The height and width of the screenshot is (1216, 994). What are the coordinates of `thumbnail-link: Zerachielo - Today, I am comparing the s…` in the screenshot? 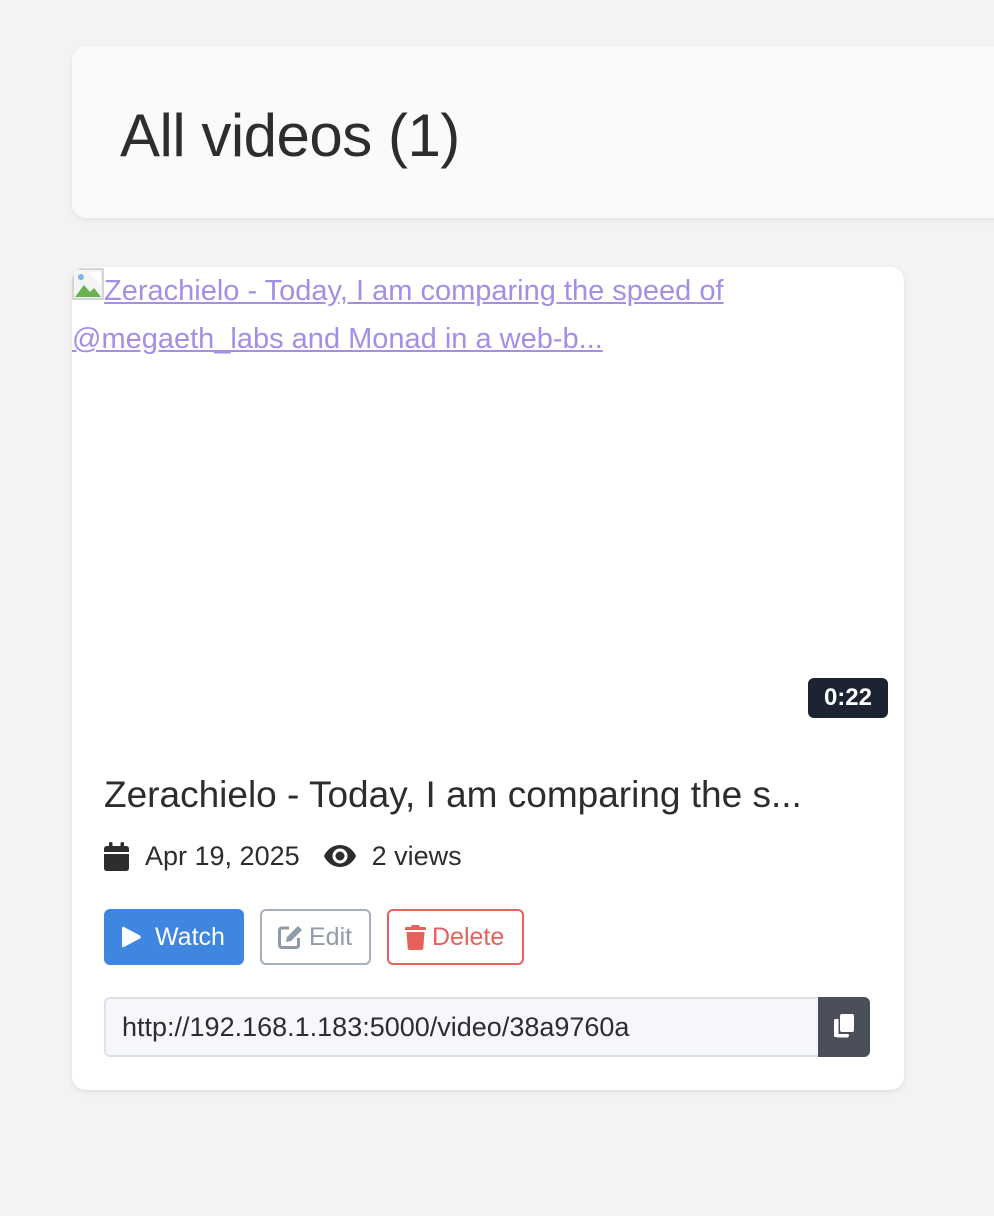 It's located at (452, 315).